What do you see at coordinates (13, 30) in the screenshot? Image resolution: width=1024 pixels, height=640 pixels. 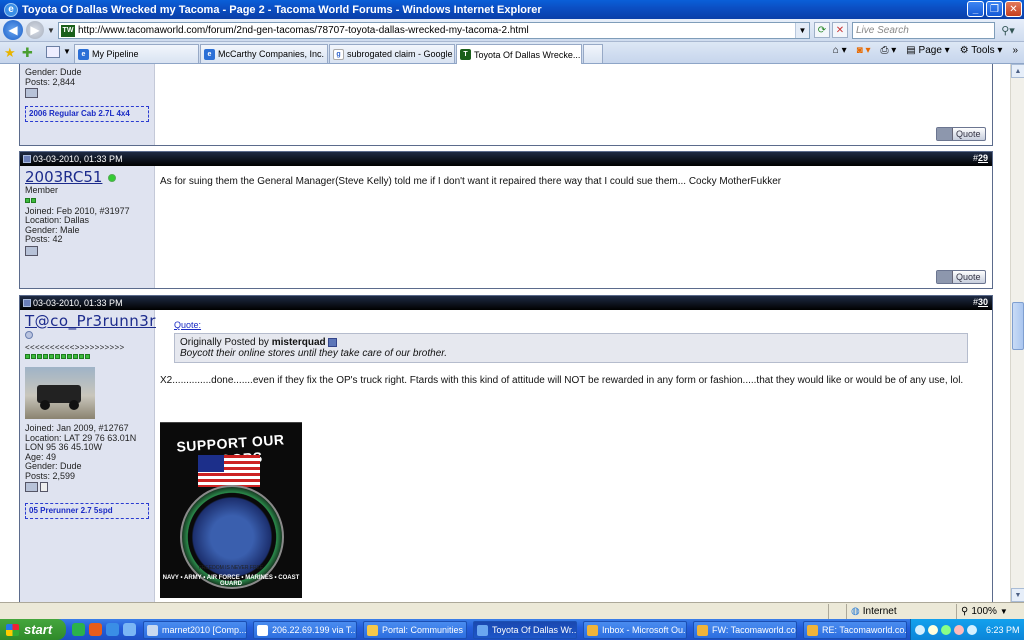 I see `back-button: ◀` at bounding box center [13, 30].